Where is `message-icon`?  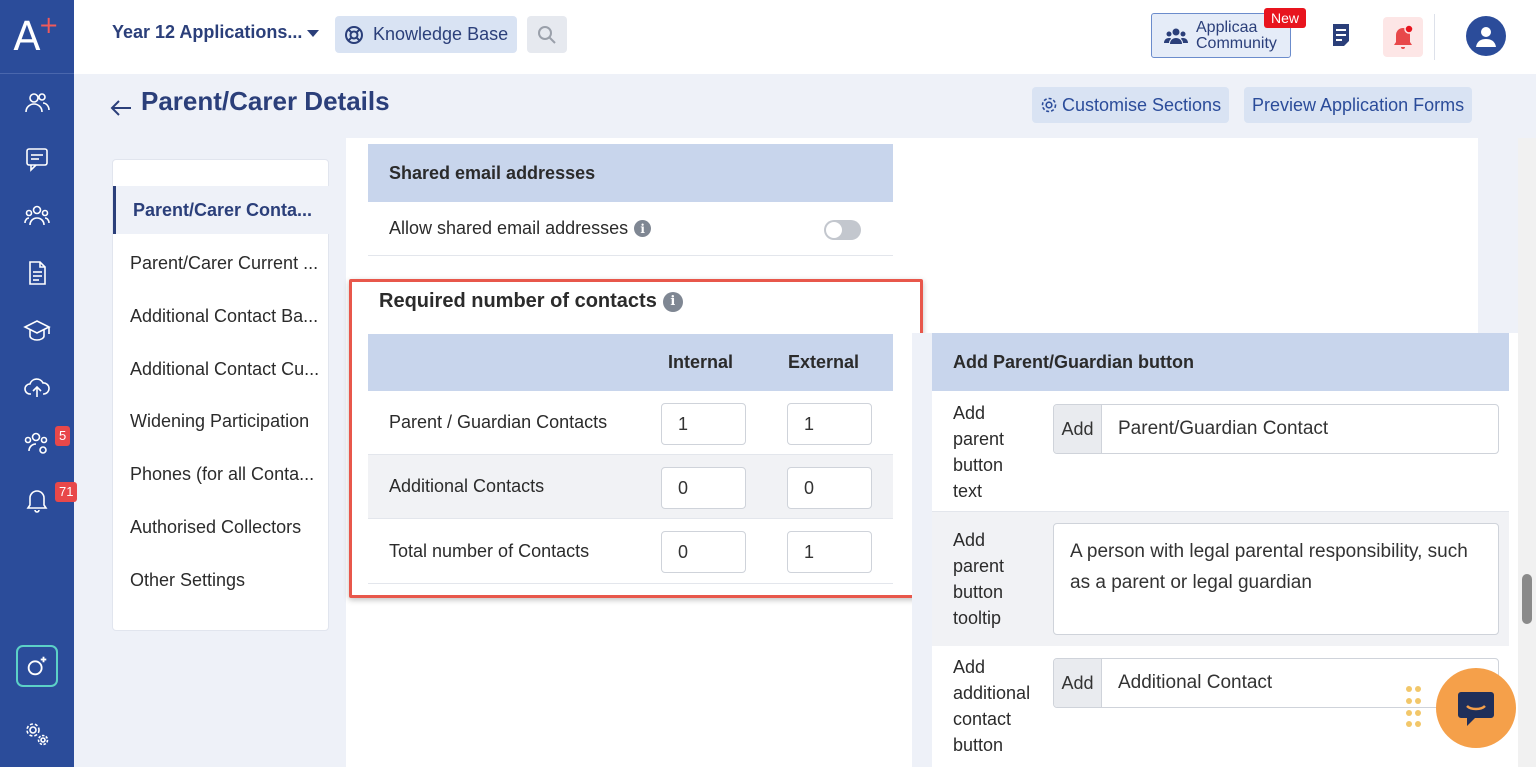 message-icon is located at coordinates (37, 159).